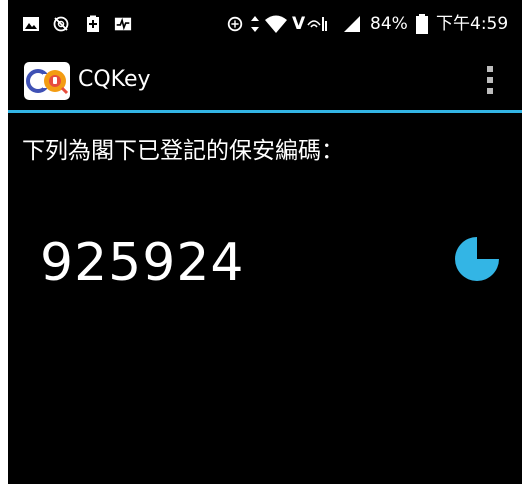  I want to click on app-logo, so click(47, 81).